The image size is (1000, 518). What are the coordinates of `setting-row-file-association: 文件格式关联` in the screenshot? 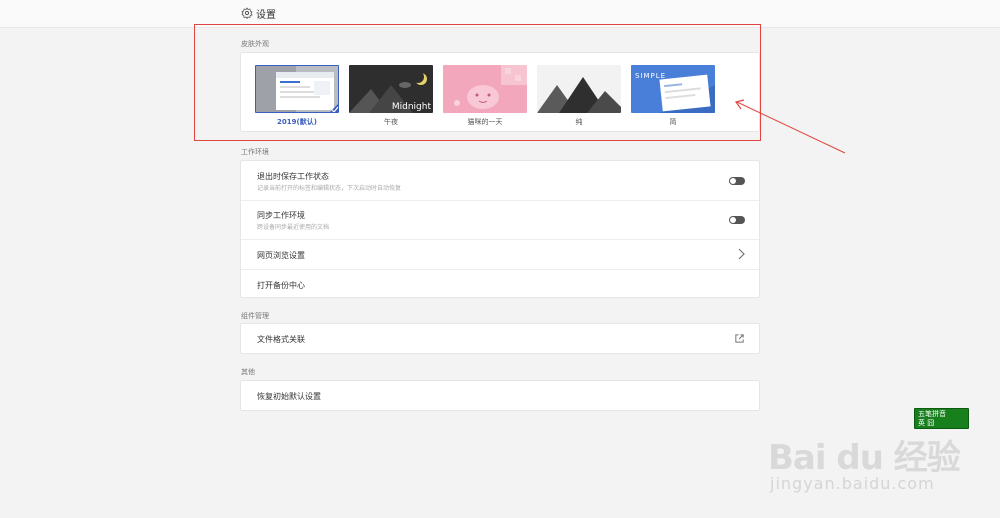 It's located at (500, 338).